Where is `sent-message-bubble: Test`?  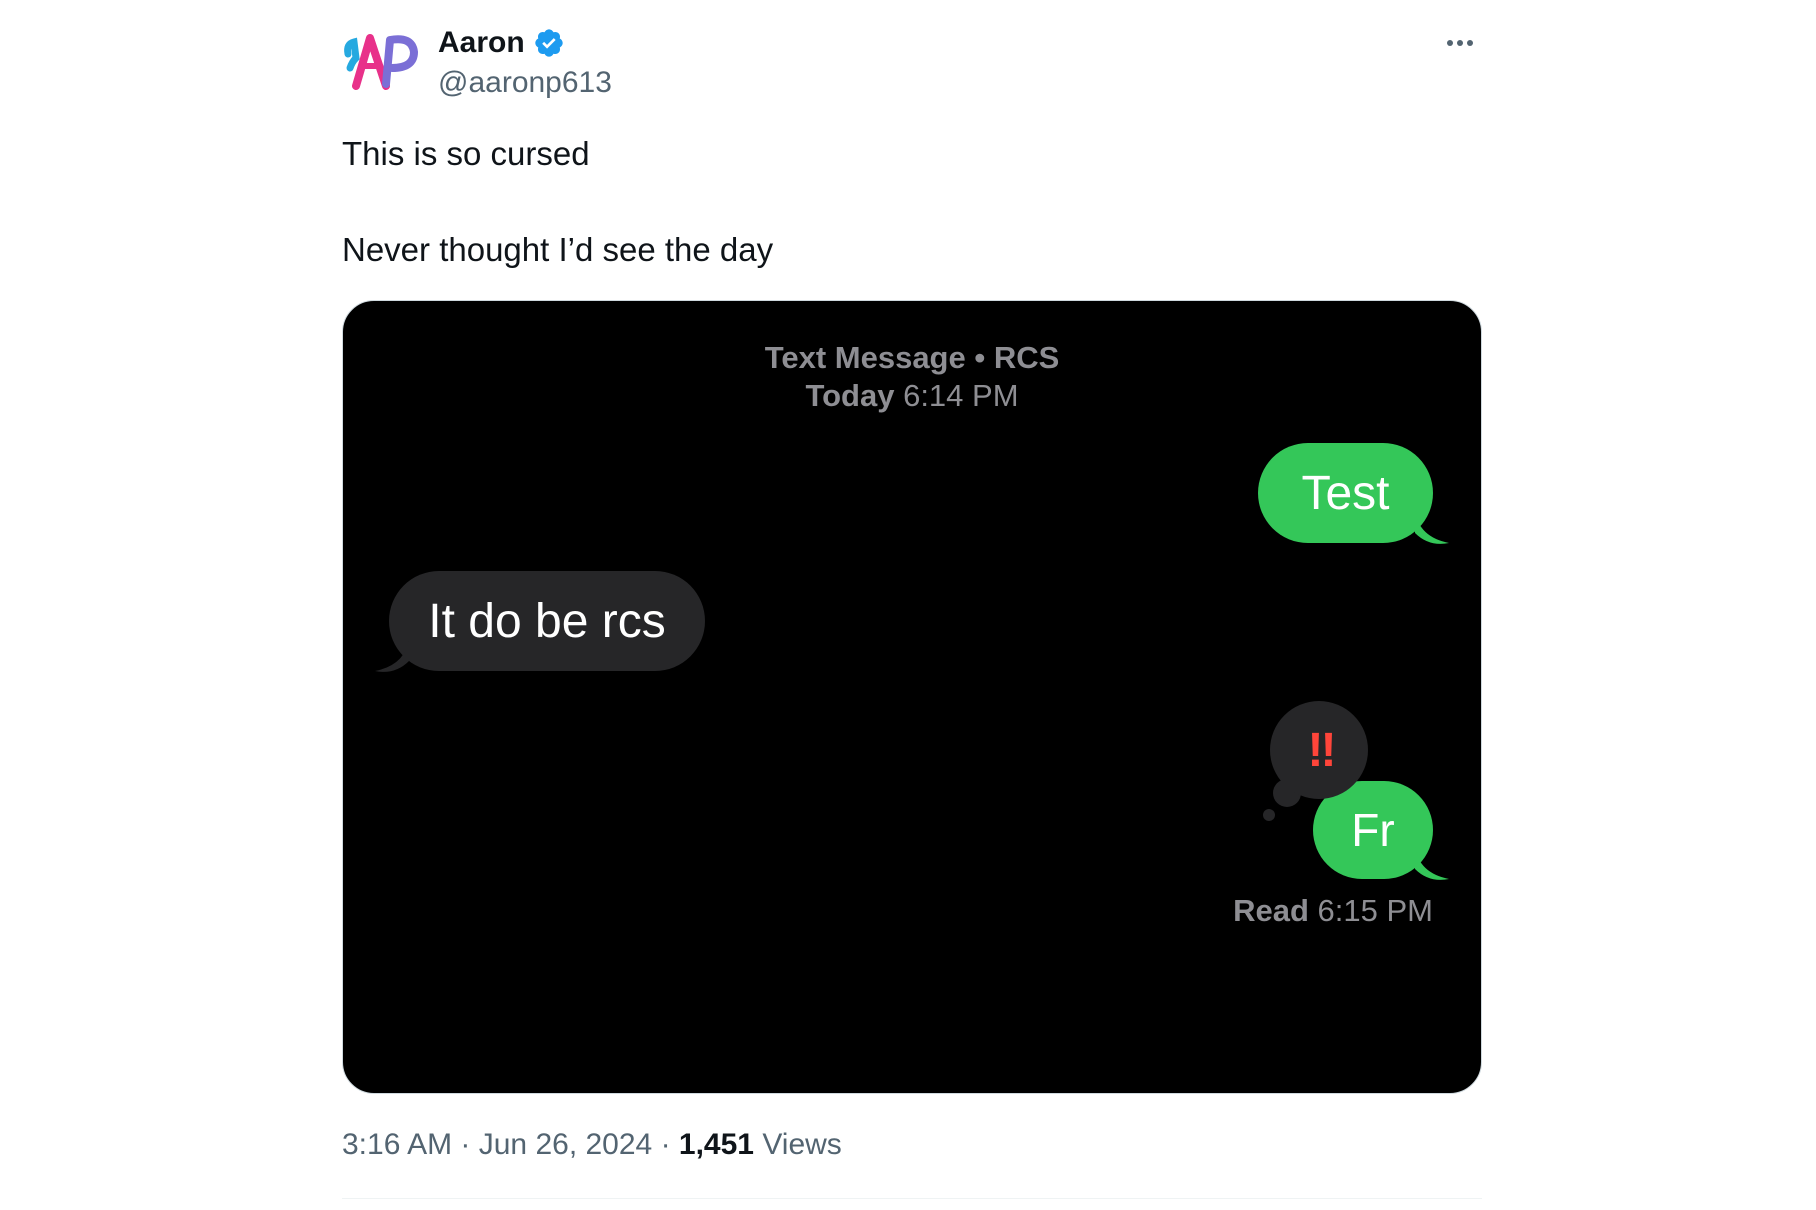 sent-message-bubble: Test is located at coordinates (1345, 493).